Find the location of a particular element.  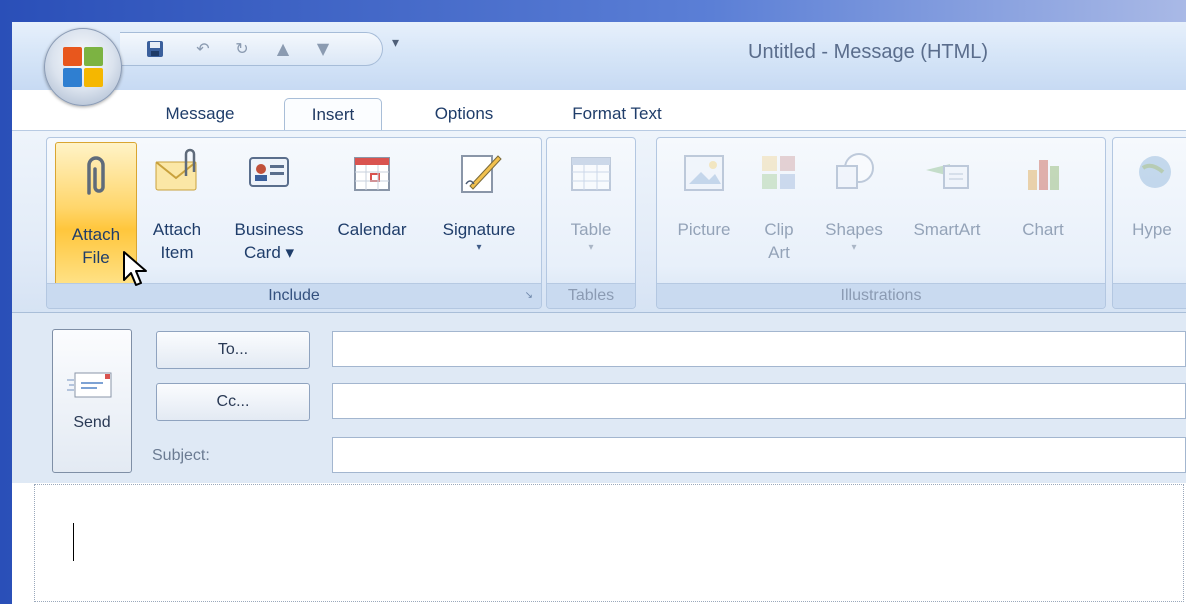

to-input is located at coordinates (759, 349).